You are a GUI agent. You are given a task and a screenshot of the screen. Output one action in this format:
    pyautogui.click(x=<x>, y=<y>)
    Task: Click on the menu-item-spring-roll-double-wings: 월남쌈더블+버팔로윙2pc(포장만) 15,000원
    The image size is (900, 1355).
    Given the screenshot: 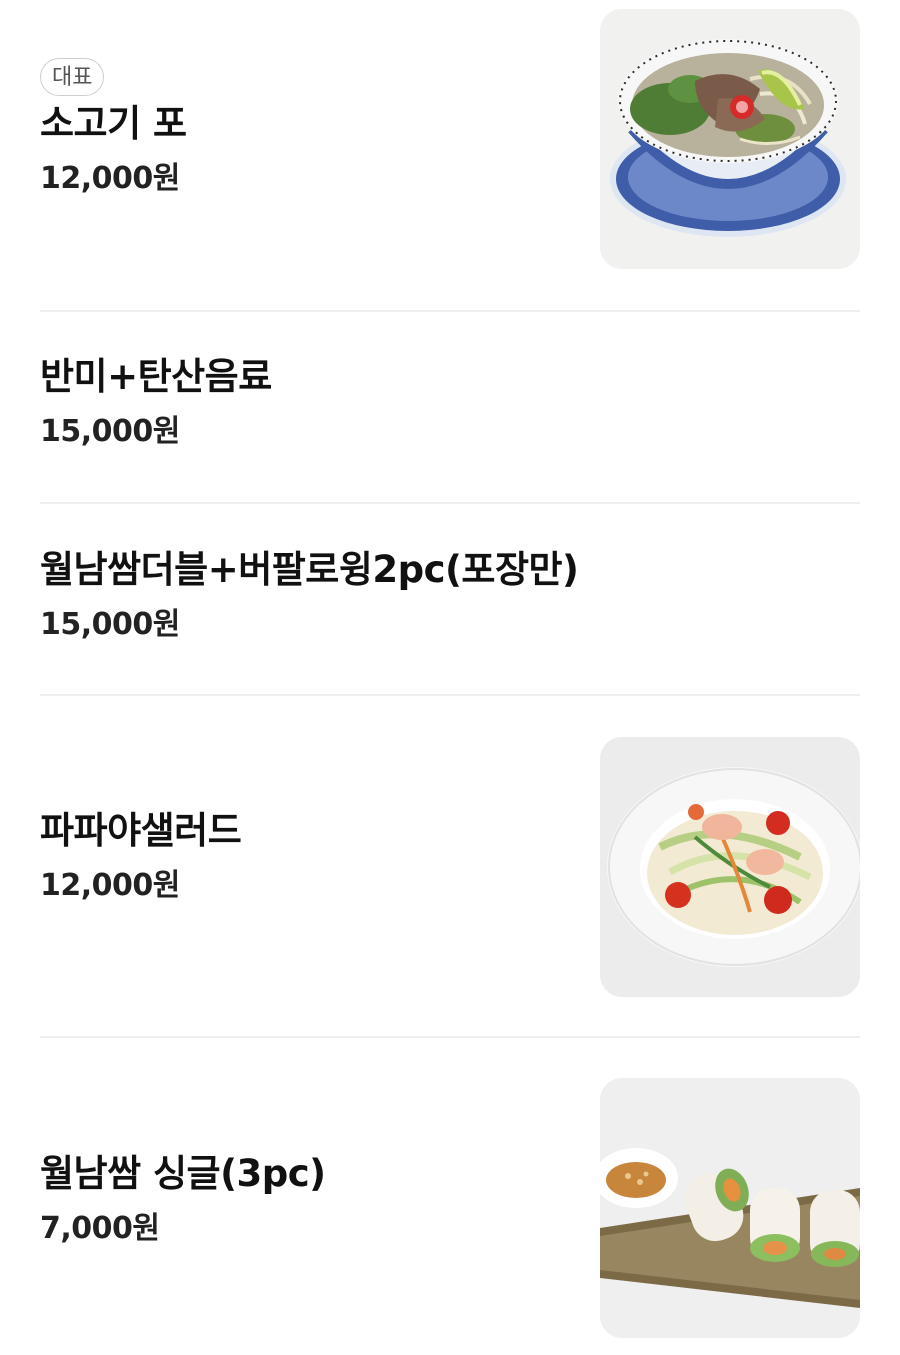 What is the action you would take?
    pyautogui.click(x=450, y=600)
    